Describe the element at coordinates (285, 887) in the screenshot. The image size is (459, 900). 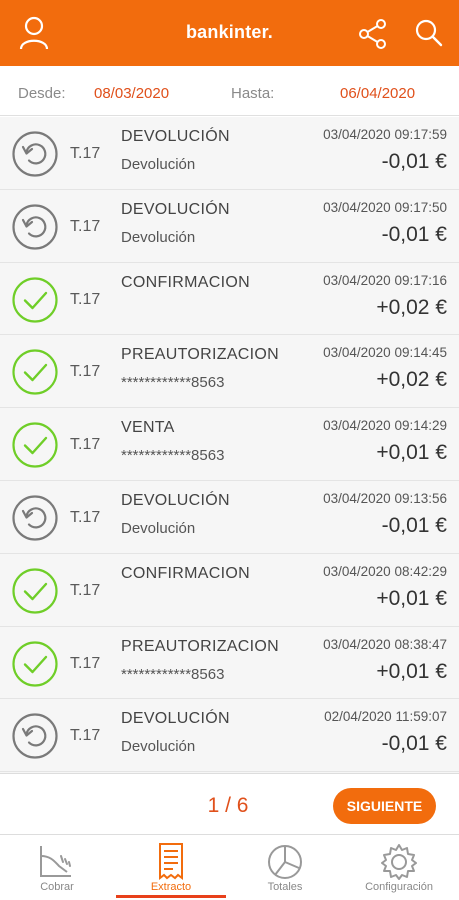
I see `tab-label: Totales` at that location.